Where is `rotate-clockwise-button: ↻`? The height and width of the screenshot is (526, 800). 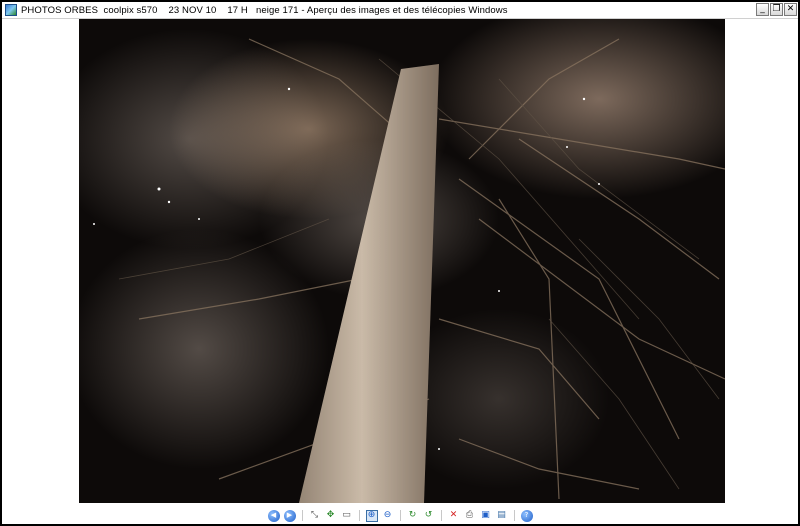
rotate-clockwise-button: ↻ is located at coordinates (413, 516).